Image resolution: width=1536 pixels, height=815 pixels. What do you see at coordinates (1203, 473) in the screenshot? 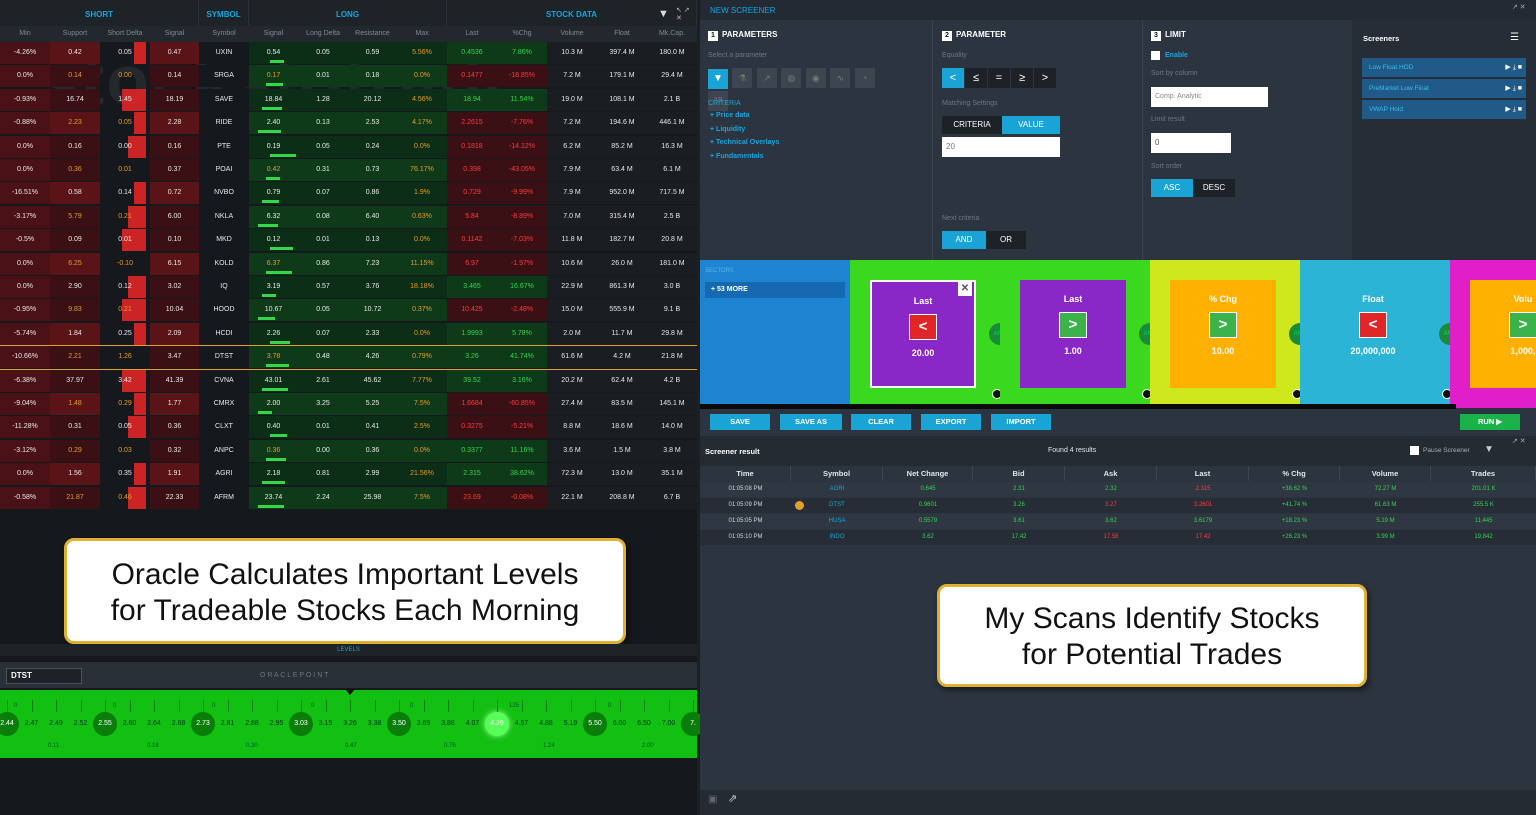
I see `result-column-header: Last` at bounding box center [1203, 473].